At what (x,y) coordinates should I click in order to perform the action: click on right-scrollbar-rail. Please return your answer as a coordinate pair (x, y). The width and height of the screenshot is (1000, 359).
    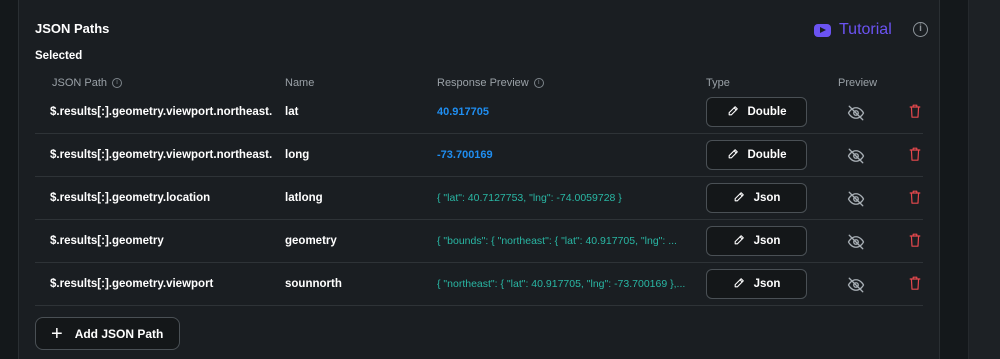
    Looking at the image, I should click on (984, 179).